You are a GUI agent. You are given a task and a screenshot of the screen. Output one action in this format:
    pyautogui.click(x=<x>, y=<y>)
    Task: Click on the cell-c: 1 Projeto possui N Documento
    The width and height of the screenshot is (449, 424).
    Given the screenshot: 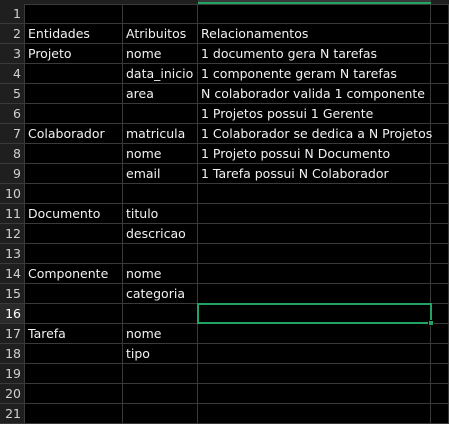 What is the action you would take?
    pyautogui.click(x=314, y=154)
    